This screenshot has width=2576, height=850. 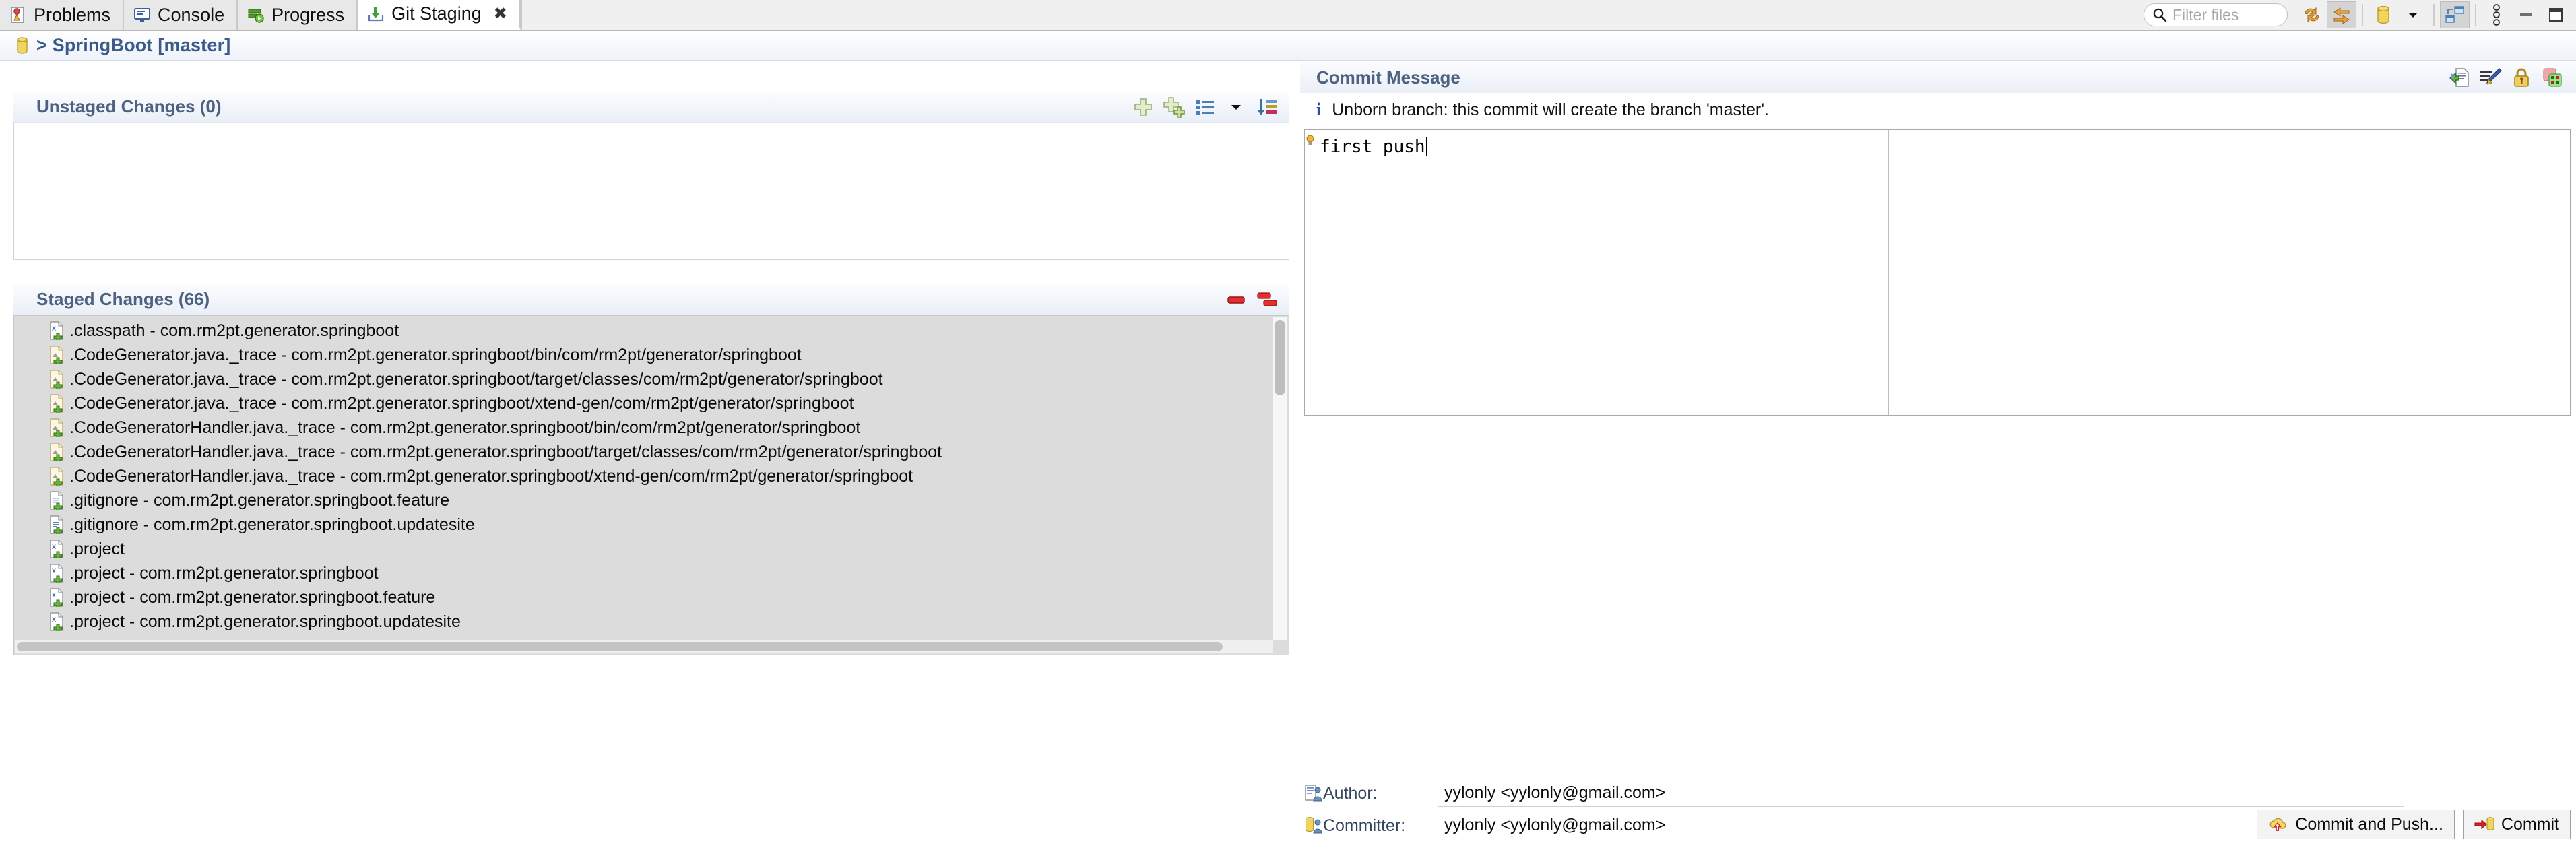 What do you see at coordinates (2484, 824) in the screenshot?
I see `commit-arrow-icon` at bounding box center [2484, 824].